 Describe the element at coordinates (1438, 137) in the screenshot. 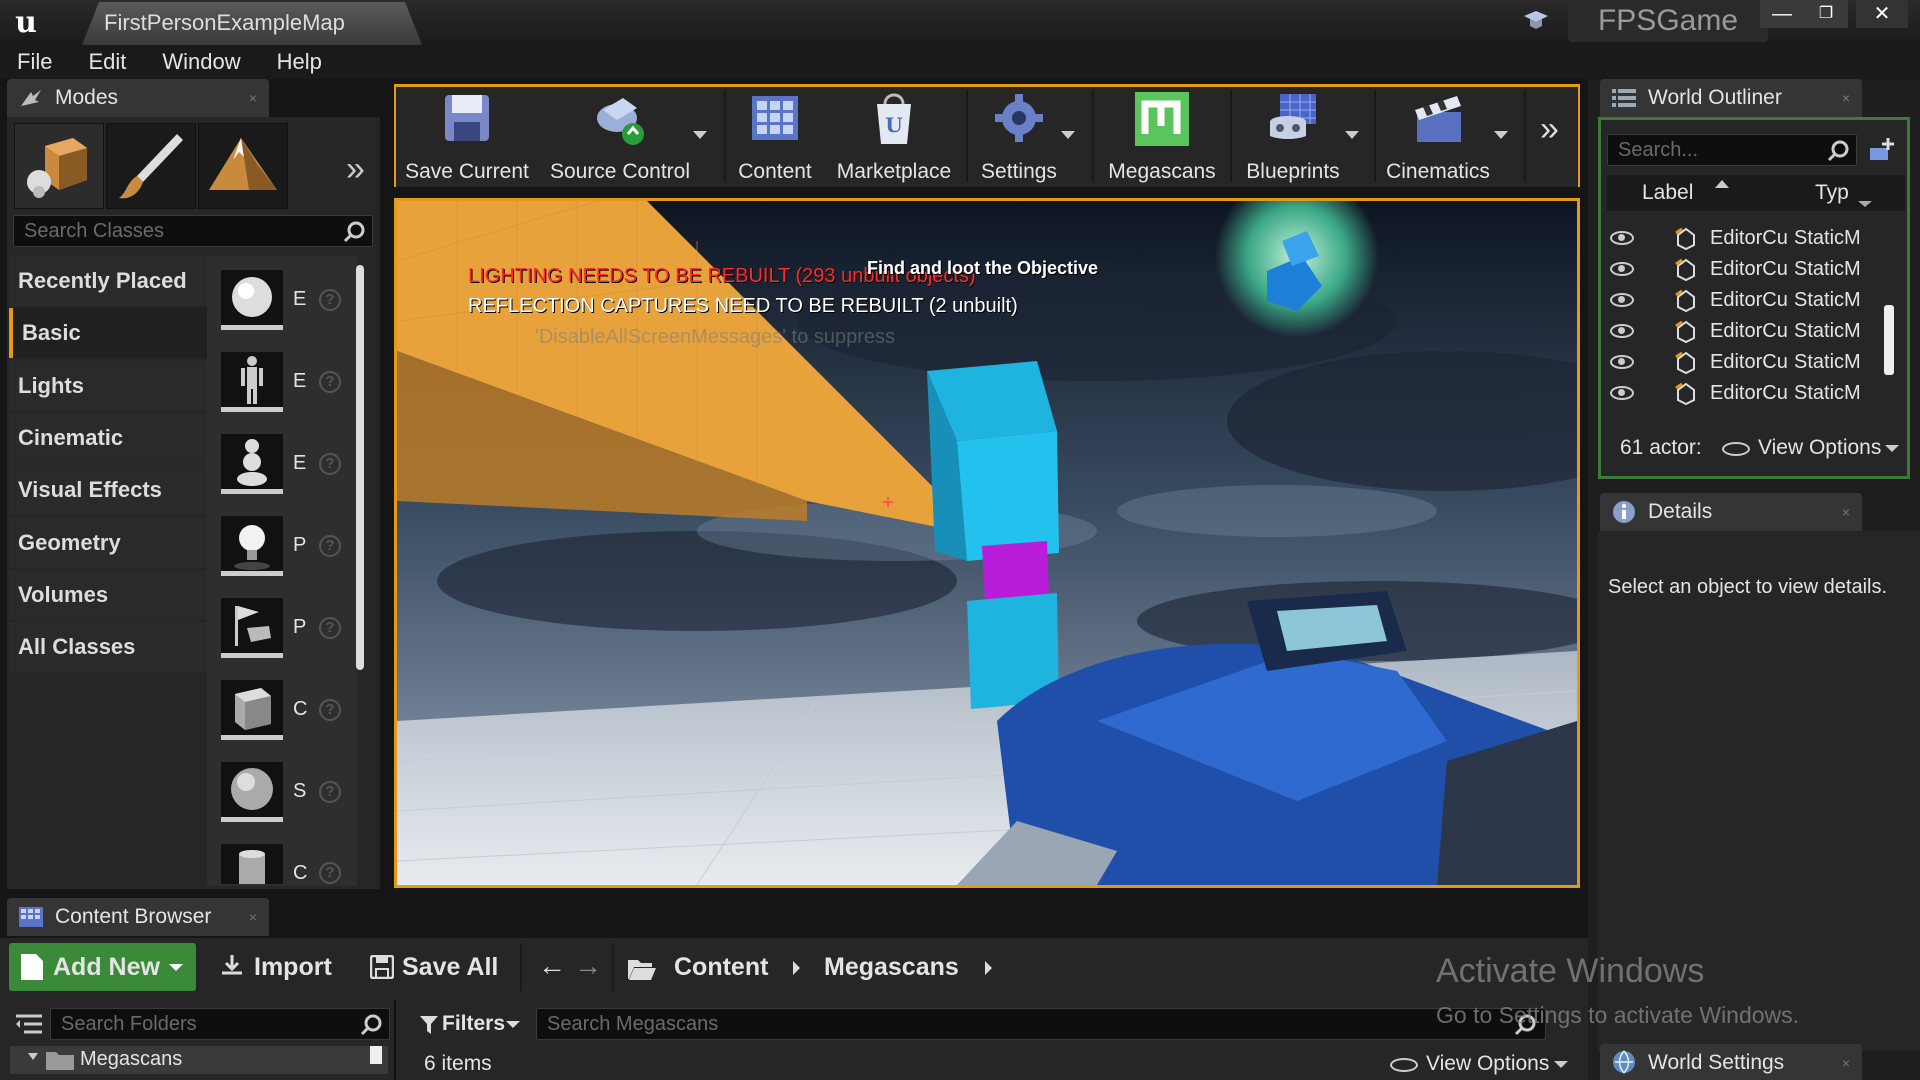

I see `cinematics-button: Cinematics` at that location.